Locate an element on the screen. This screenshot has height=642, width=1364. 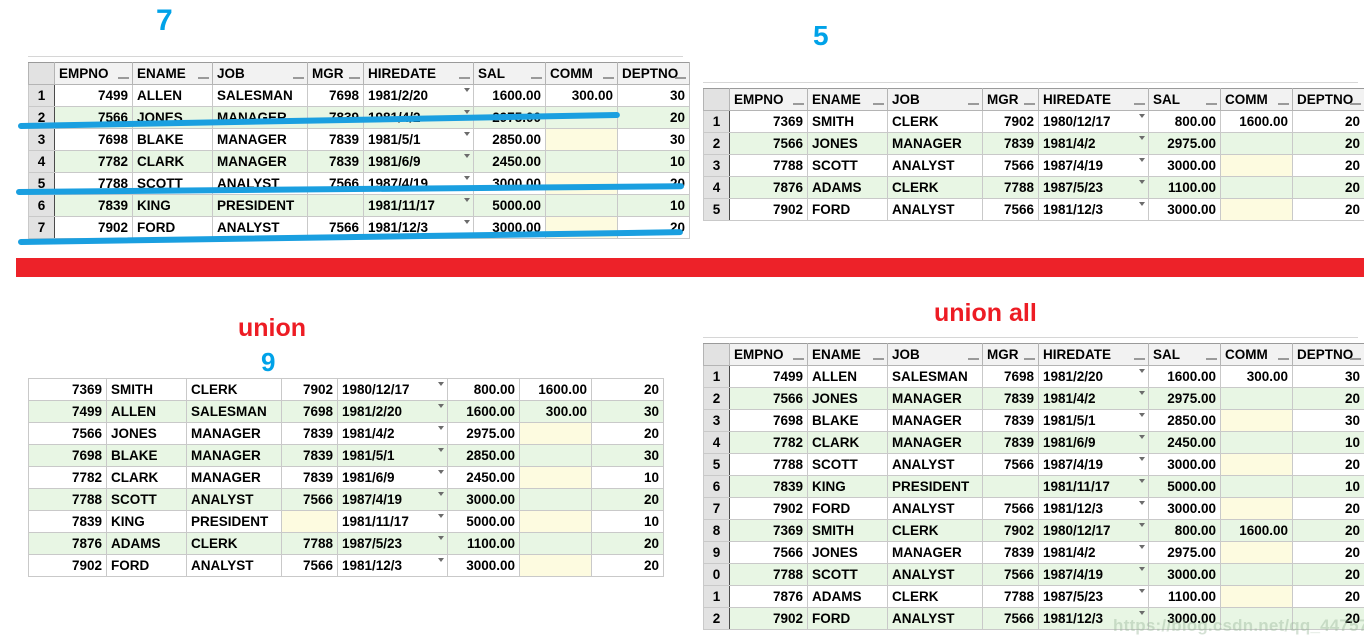
table-row: 5 7902 FORD ANALYST 7566 1981/12/3 3000.00 20 is located at coordinates (1033, 209).